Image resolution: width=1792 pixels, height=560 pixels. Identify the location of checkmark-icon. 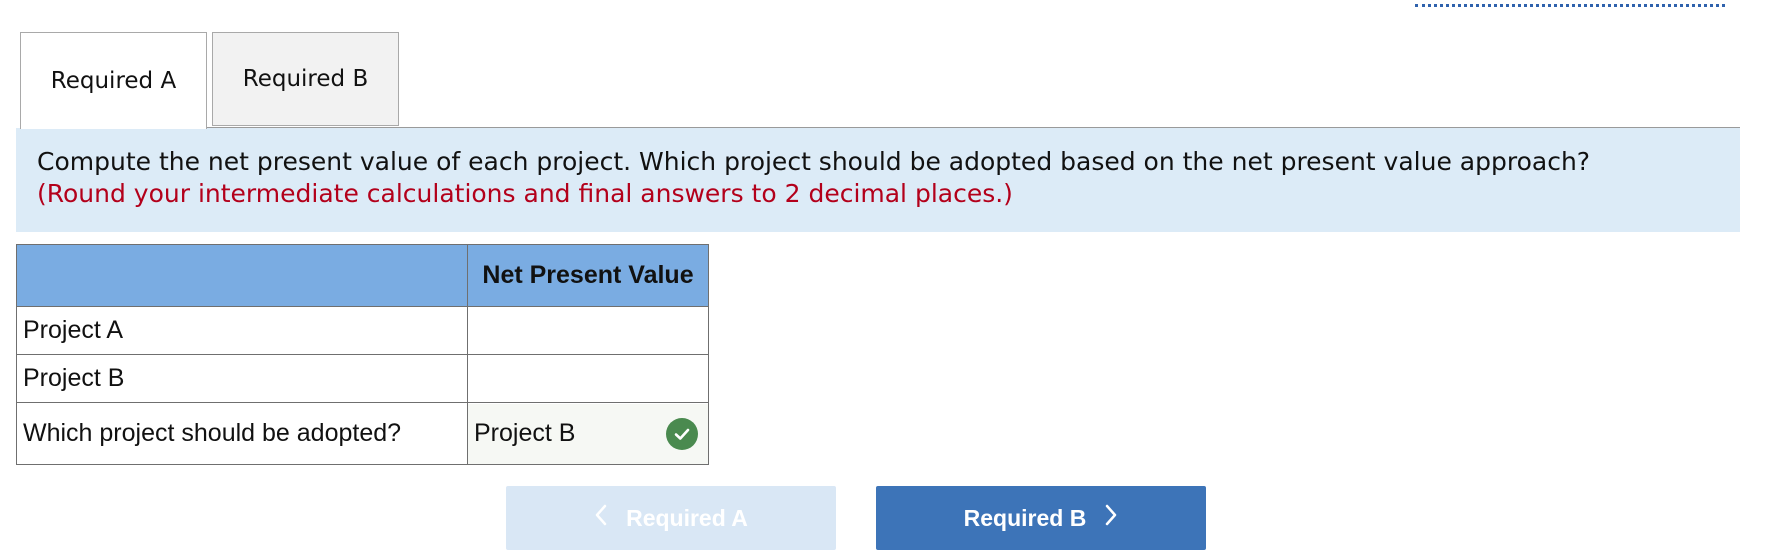
(682, 433).